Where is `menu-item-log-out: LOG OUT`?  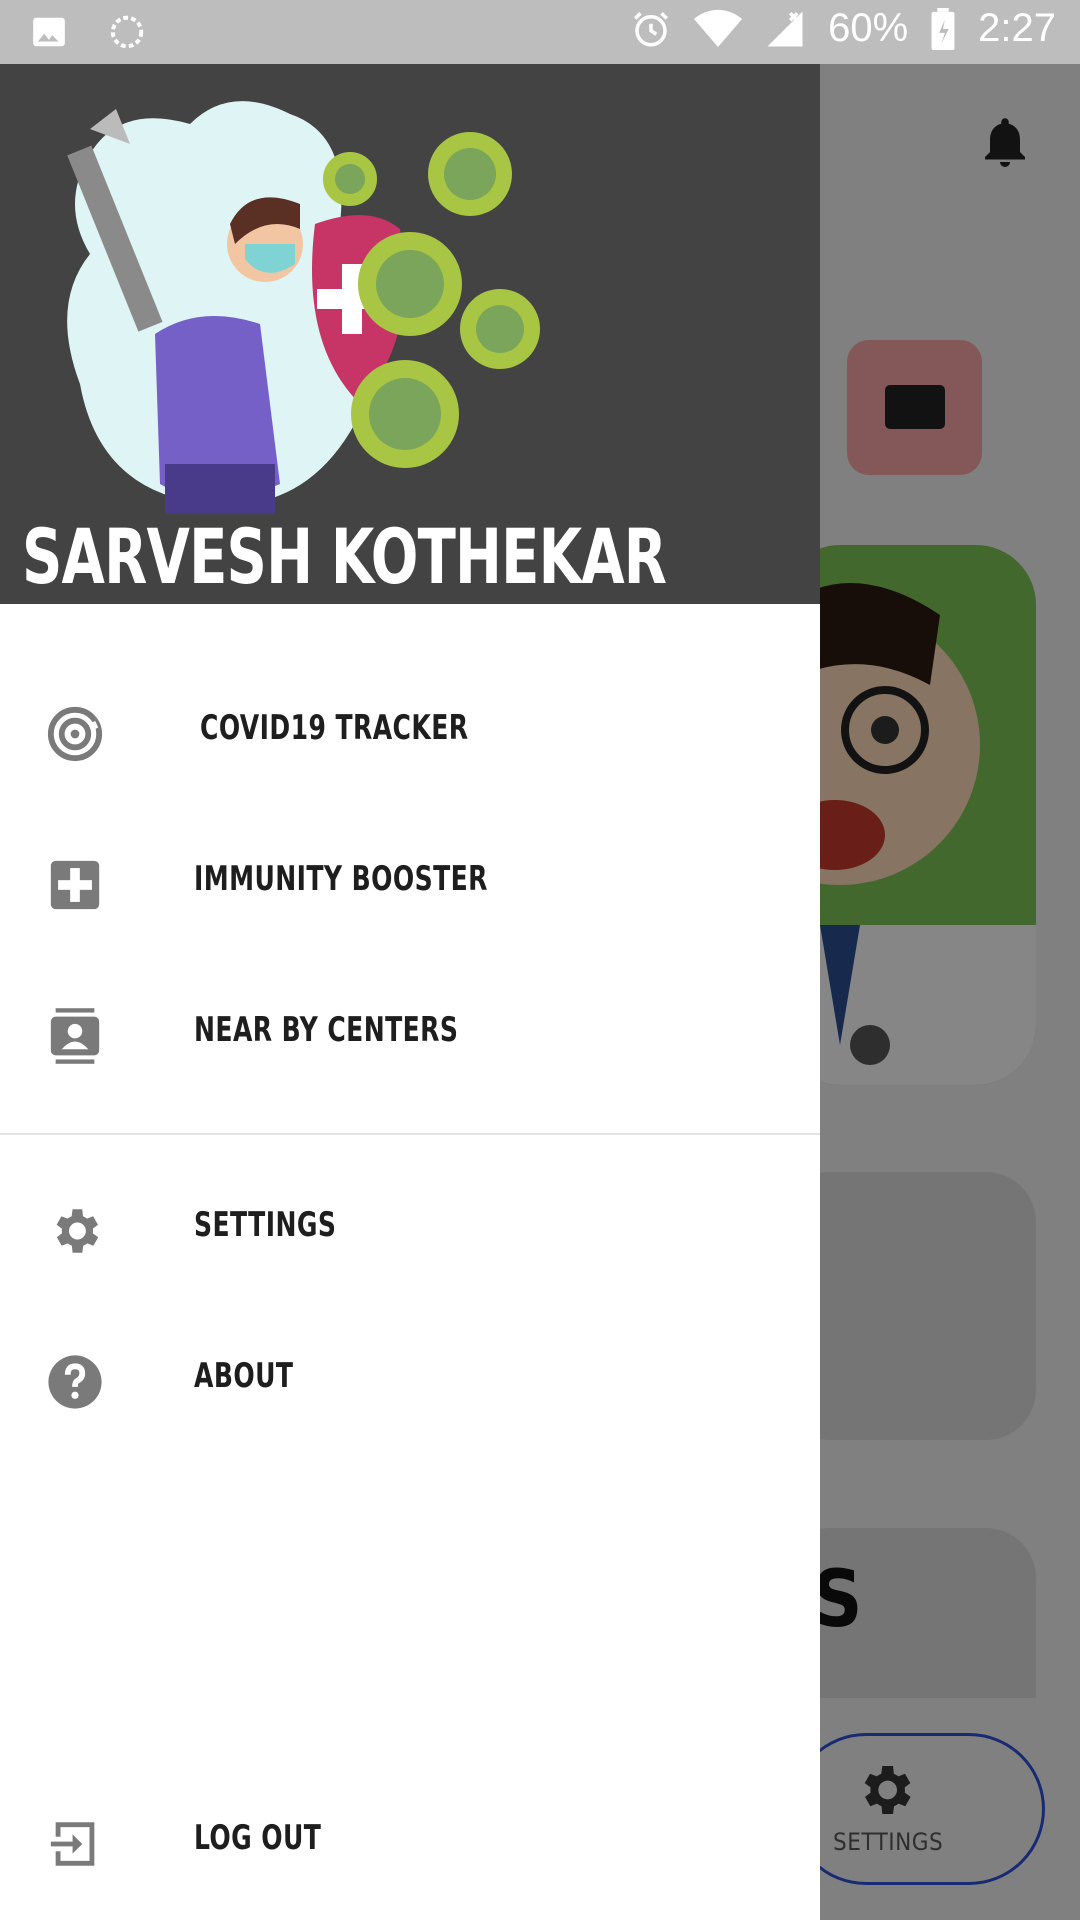 menu-item-log-out: LOG OUT is located at coordinates (410, 1843).